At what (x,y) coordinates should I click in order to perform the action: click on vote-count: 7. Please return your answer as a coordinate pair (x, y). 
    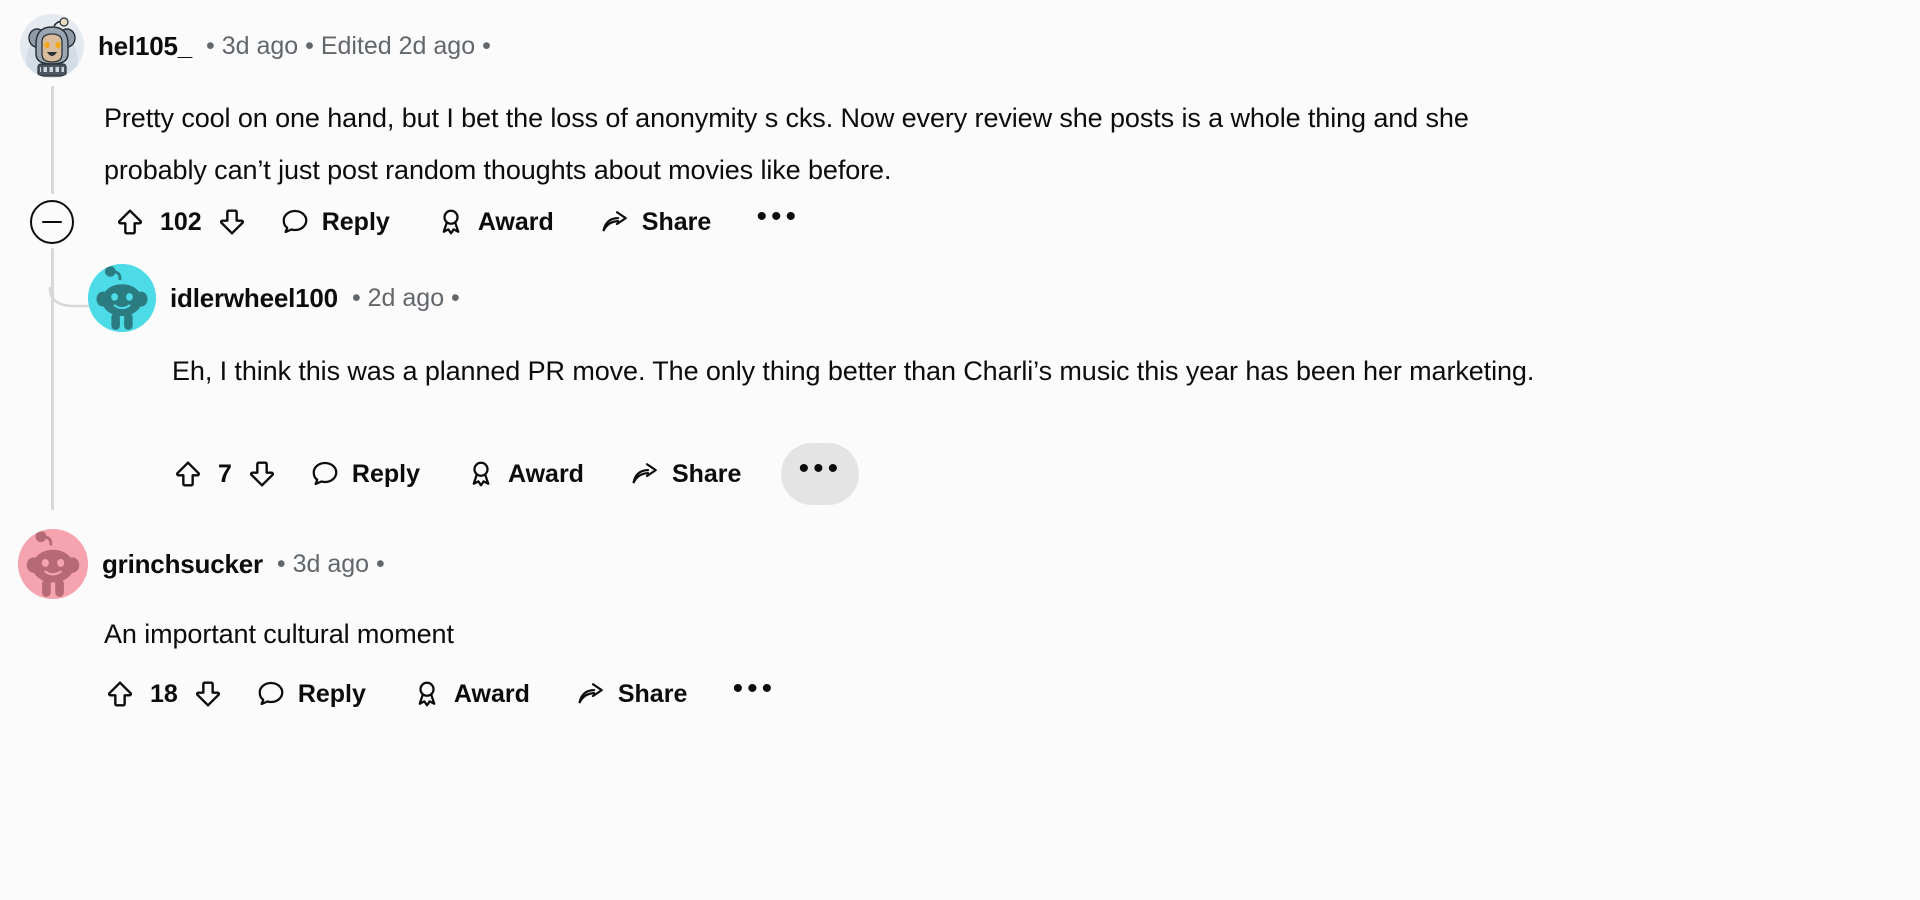
    Looking at the image, I should click on (225, 473).